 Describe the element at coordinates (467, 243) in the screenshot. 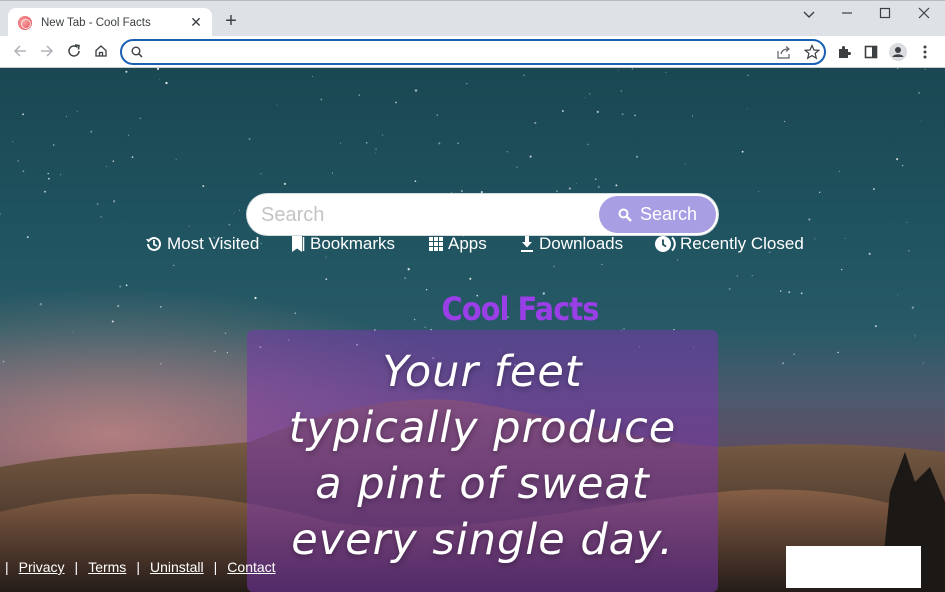

I see `shortcut-label: Apps` at that location.